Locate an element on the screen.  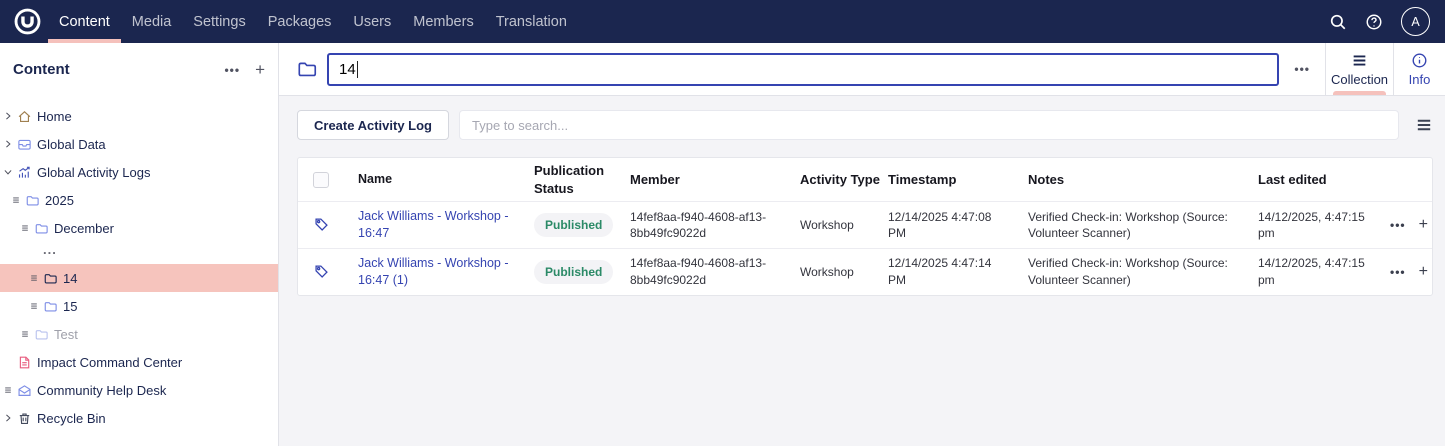
avatar: A is located at coordinates (1415, 21).